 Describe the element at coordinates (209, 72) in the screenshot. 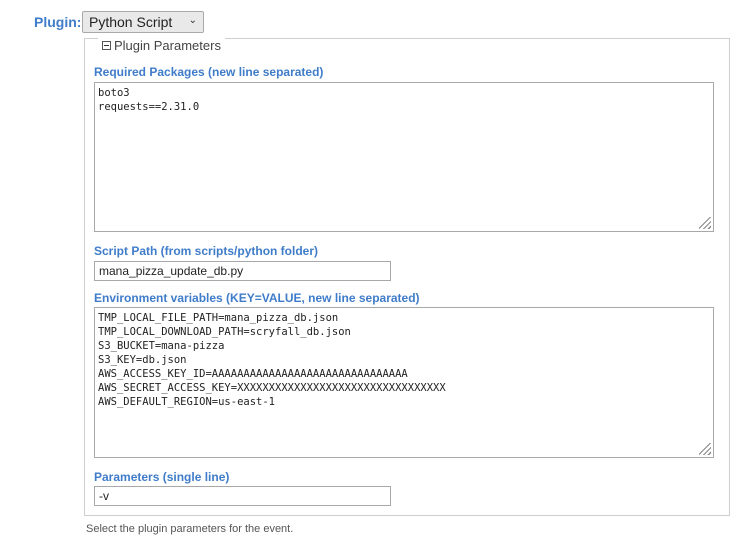

I see `required-packages-label: Required Packages (new line separated)` at that location.